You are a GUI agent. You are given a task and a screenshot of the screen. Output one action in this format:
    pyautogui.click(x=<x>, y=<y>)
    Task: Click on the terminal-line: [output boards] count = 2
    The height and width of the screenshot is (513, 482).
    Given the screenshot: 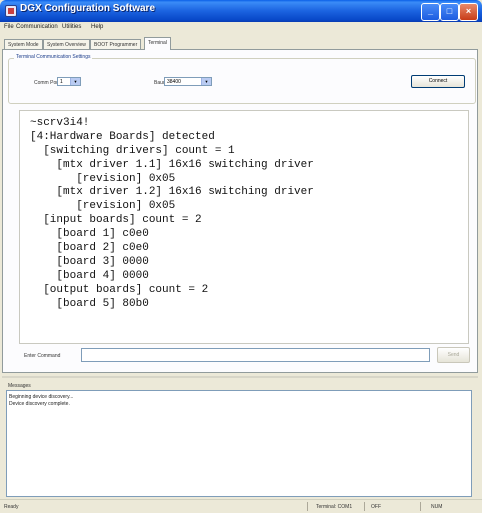 What is the action you would take?
    pyautogui.click(x=119, y=289)
    